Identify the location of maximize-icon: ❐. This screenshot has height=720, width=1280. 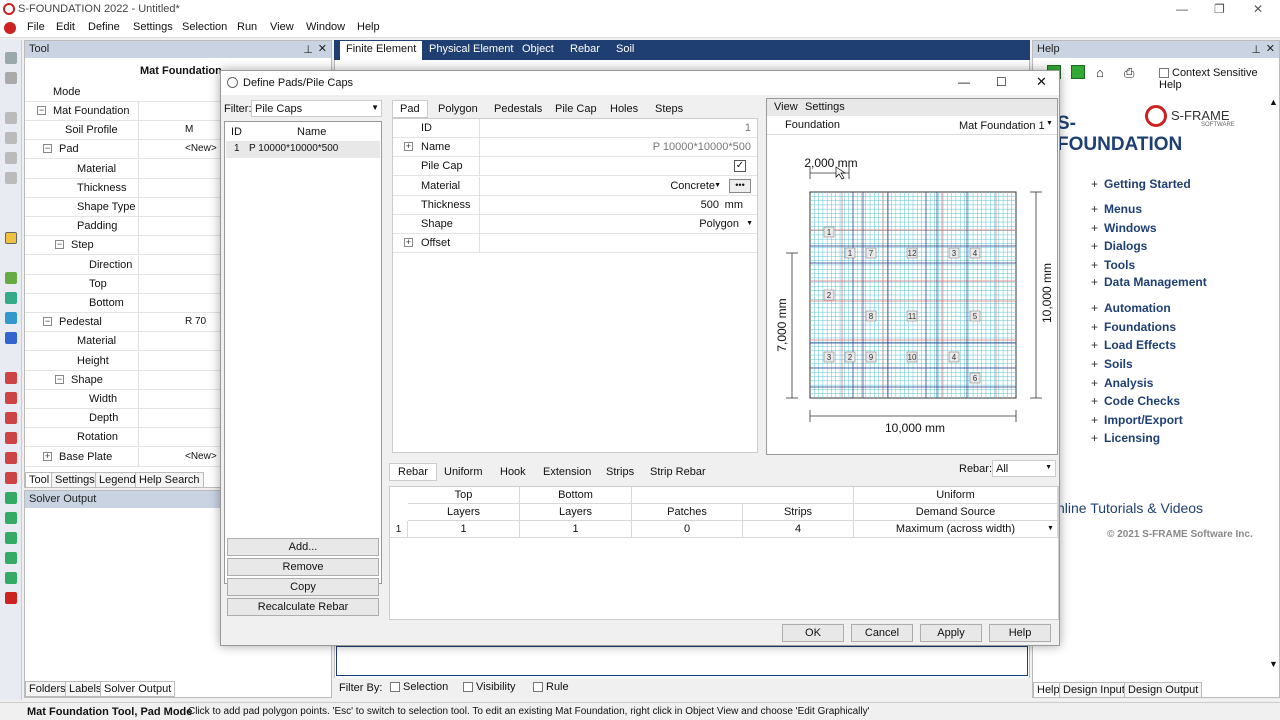
(1219, 9).